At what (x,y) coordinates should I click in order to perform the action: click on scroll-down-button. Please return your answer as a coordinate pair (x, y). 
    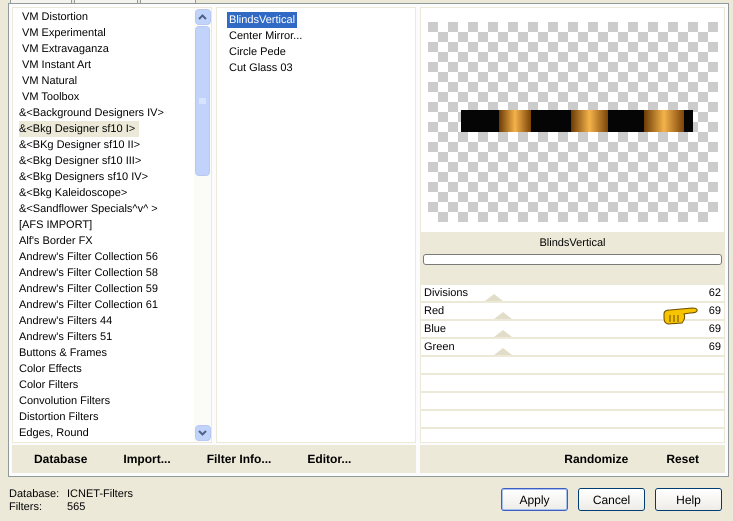
    Looking at the image, I should click on (202, 433).